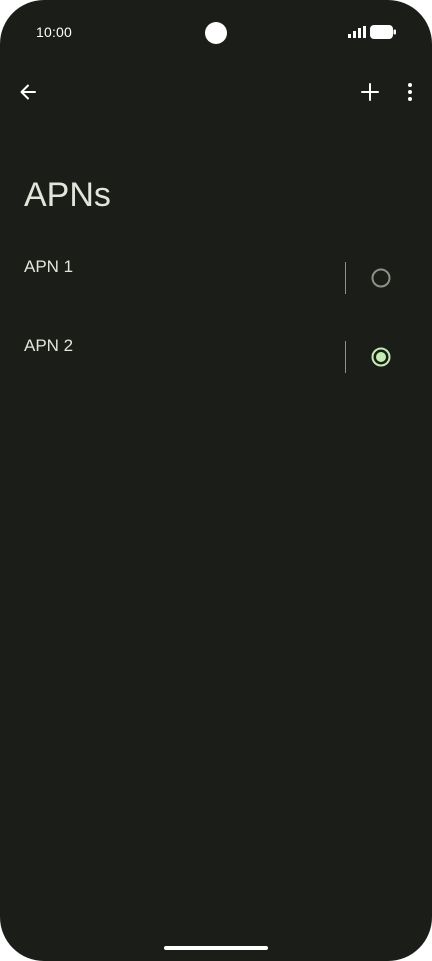 The width and height of the screenshot is (432, 961). Describe the element at coordinates (383, 32) in the screenshot. I see `battery-icon` at that location.